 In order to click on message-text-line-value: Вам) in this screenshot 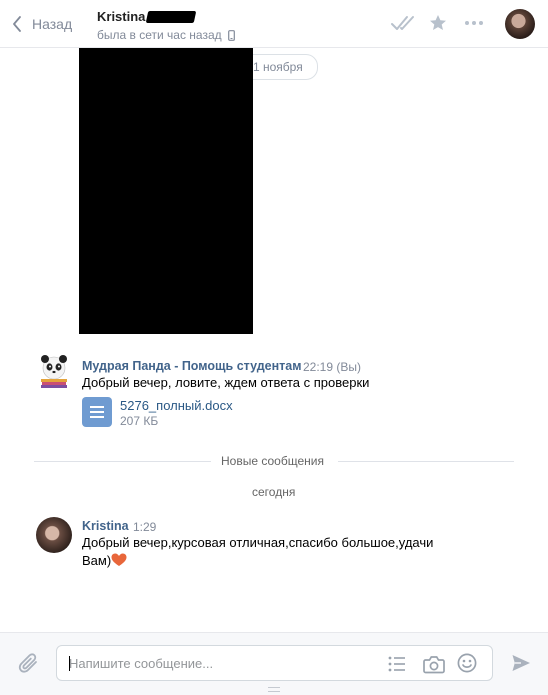, I will do `click(97, 560)`.